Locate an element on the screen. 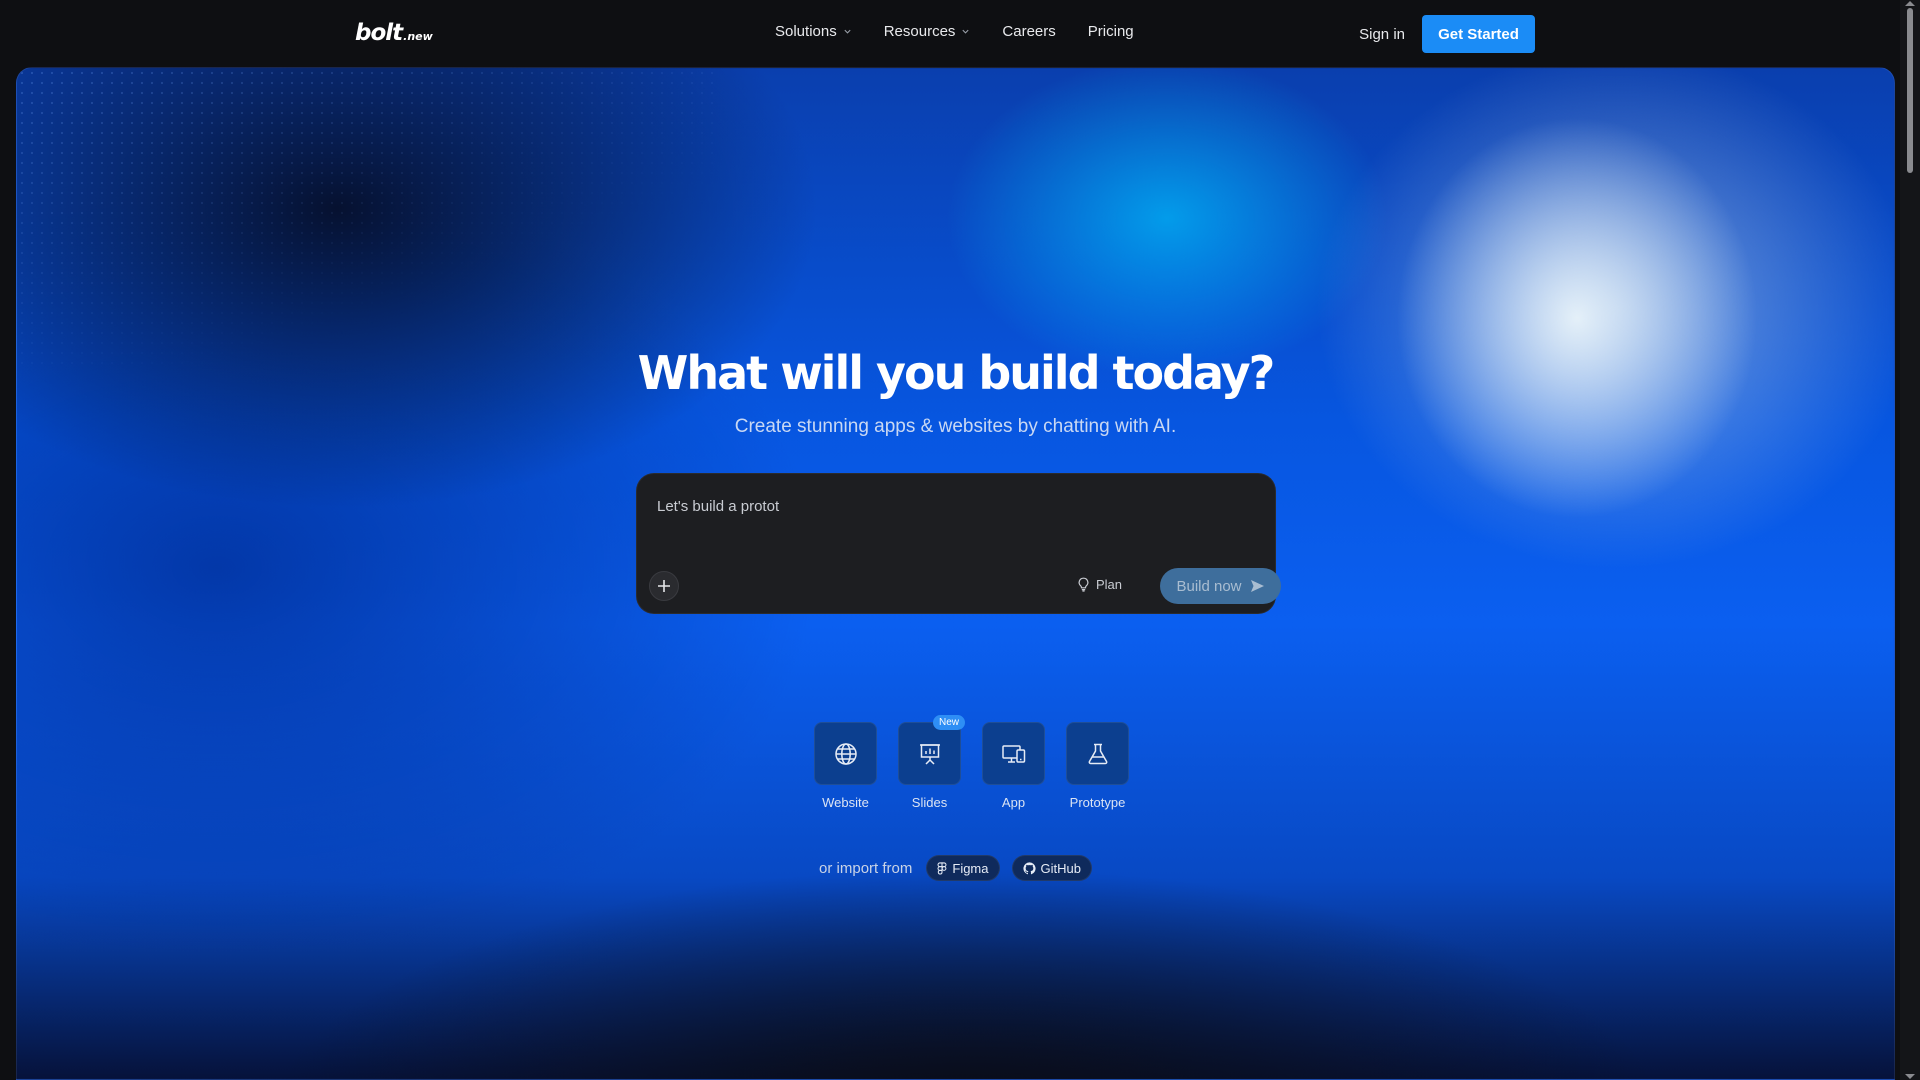  nav-item-solutions: Solutions is located at coordinates (813, 31).